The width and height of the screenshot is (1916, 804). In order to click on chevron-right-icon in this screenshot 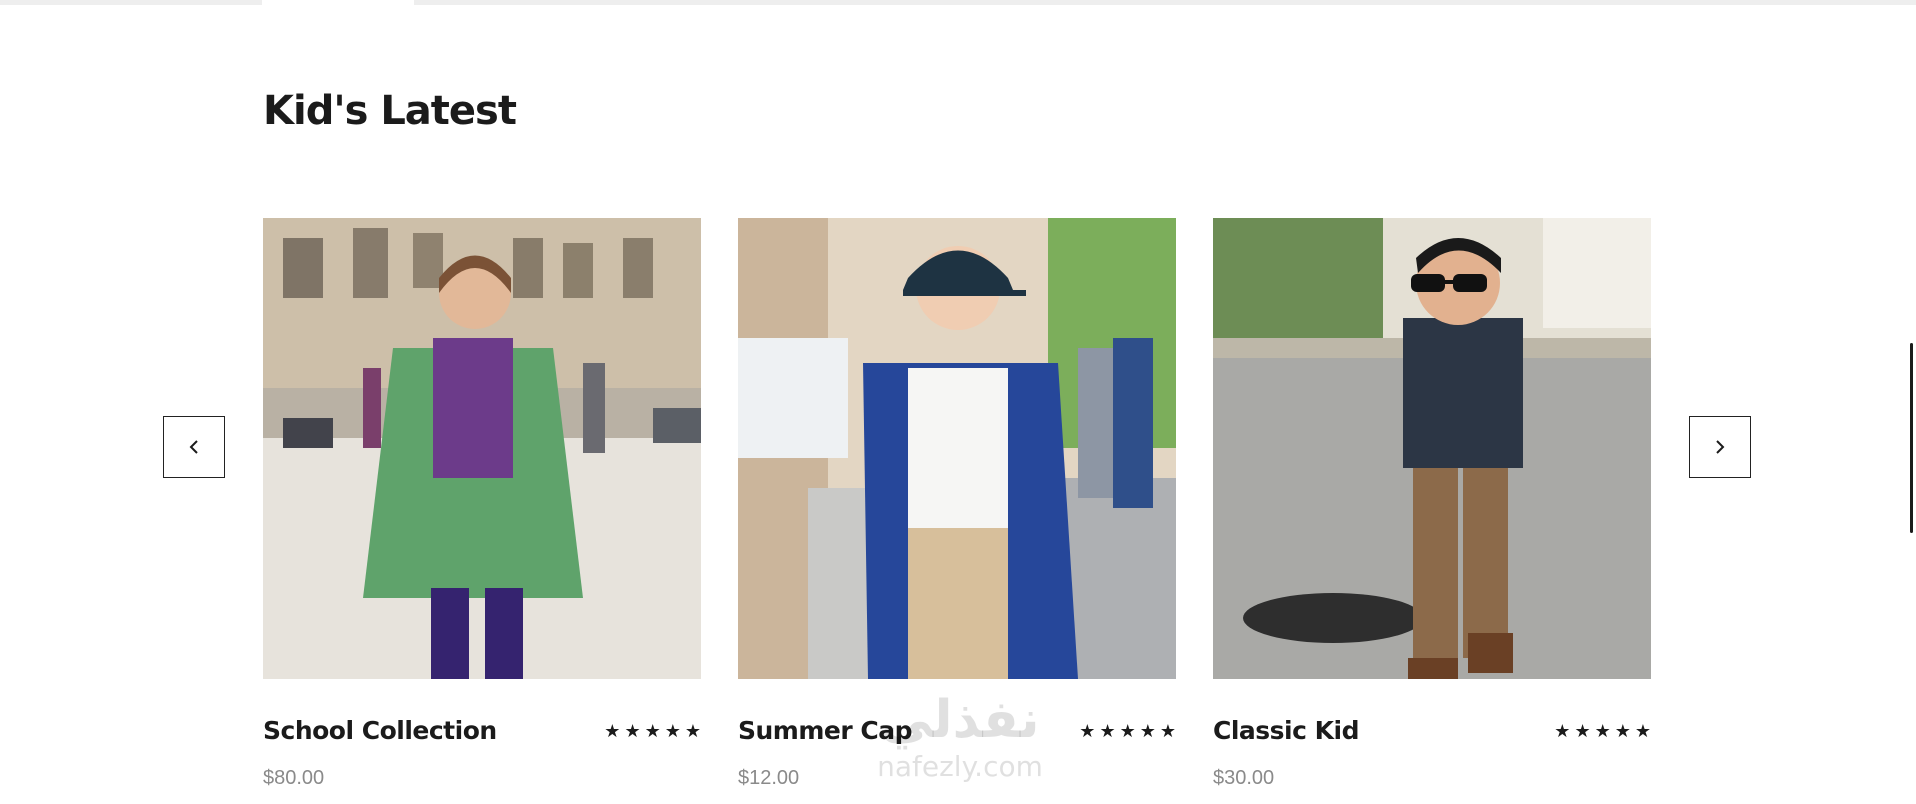, I will do `click(1720, 447)`.